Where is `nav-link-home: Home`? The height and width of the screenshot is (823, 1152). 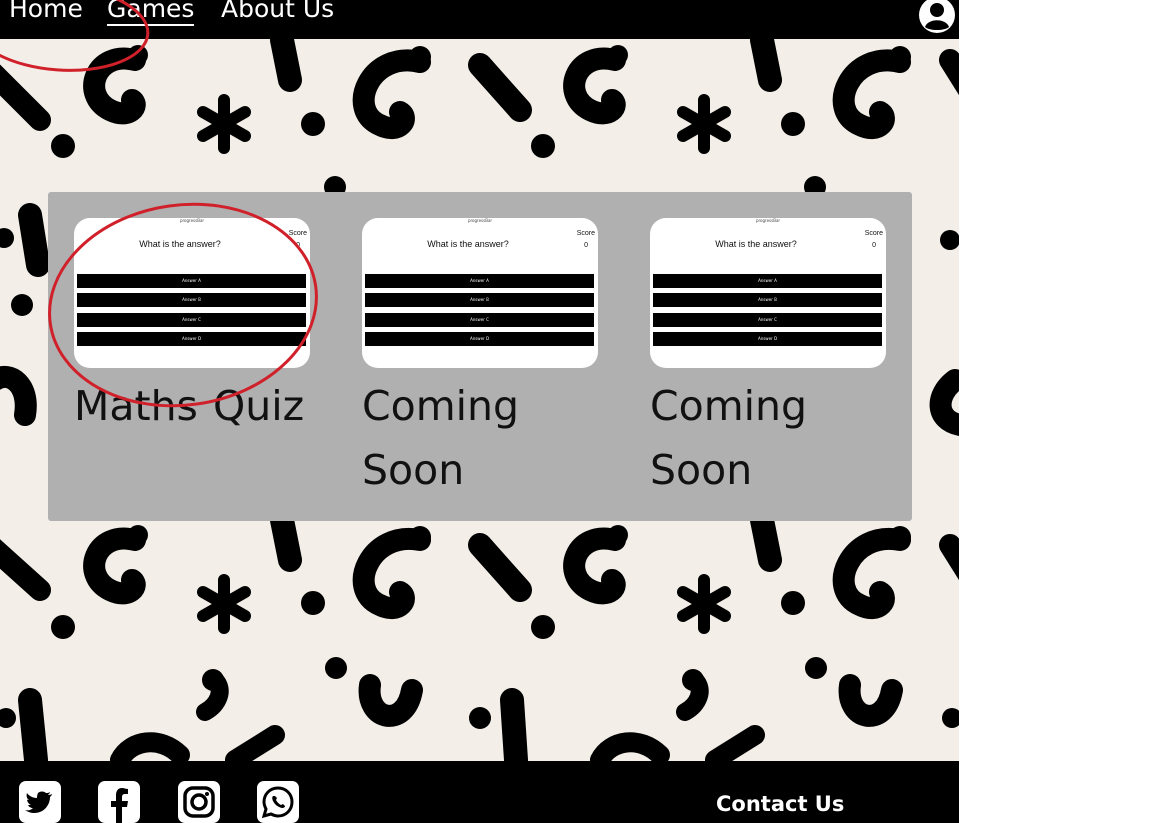
nav-link-home: Home is located at coordinates (46, 12).